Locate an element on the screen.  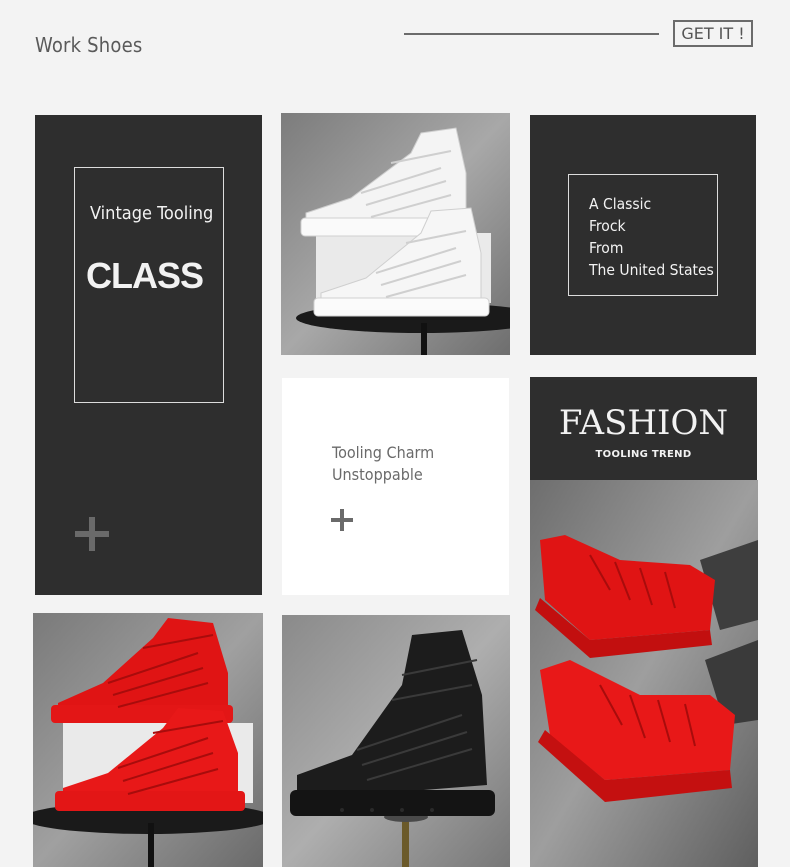
classic-frock-tile: A Classic Frock From The United States is located at coordinates (643, 235).